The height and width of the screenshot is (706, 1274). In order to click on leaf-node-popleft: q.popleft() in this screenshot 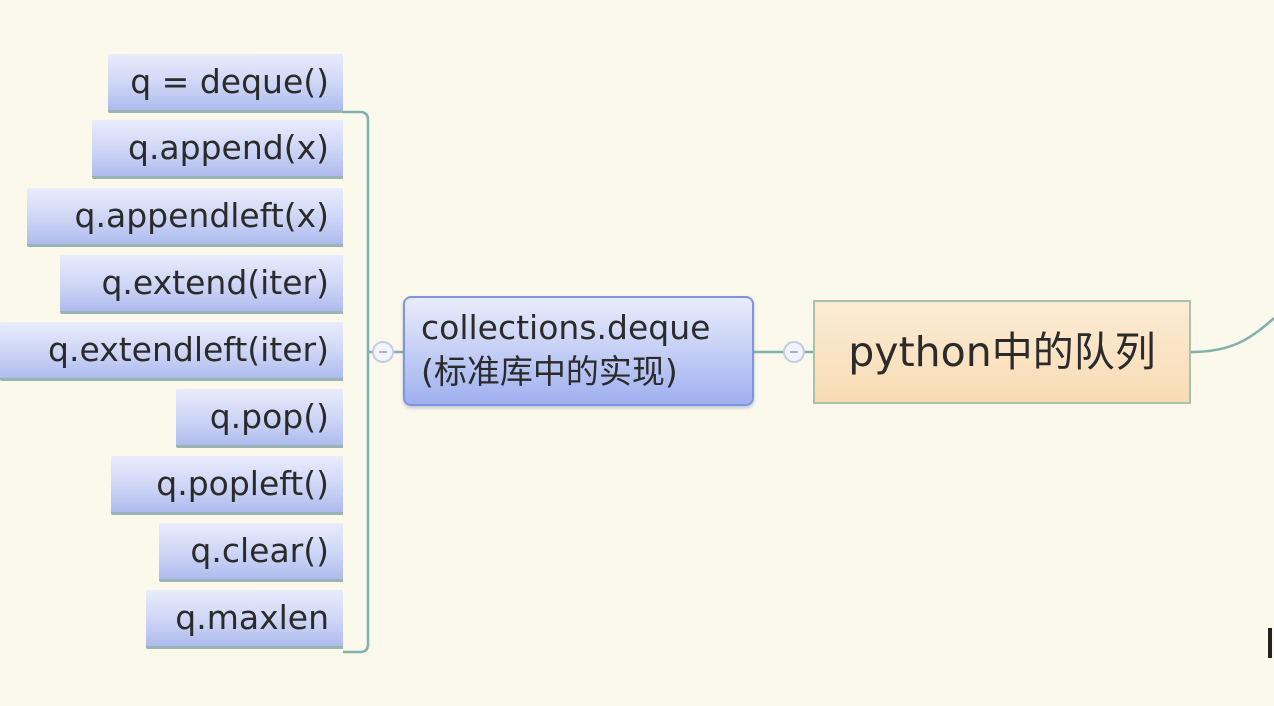, I will do `click(227, 484)`.